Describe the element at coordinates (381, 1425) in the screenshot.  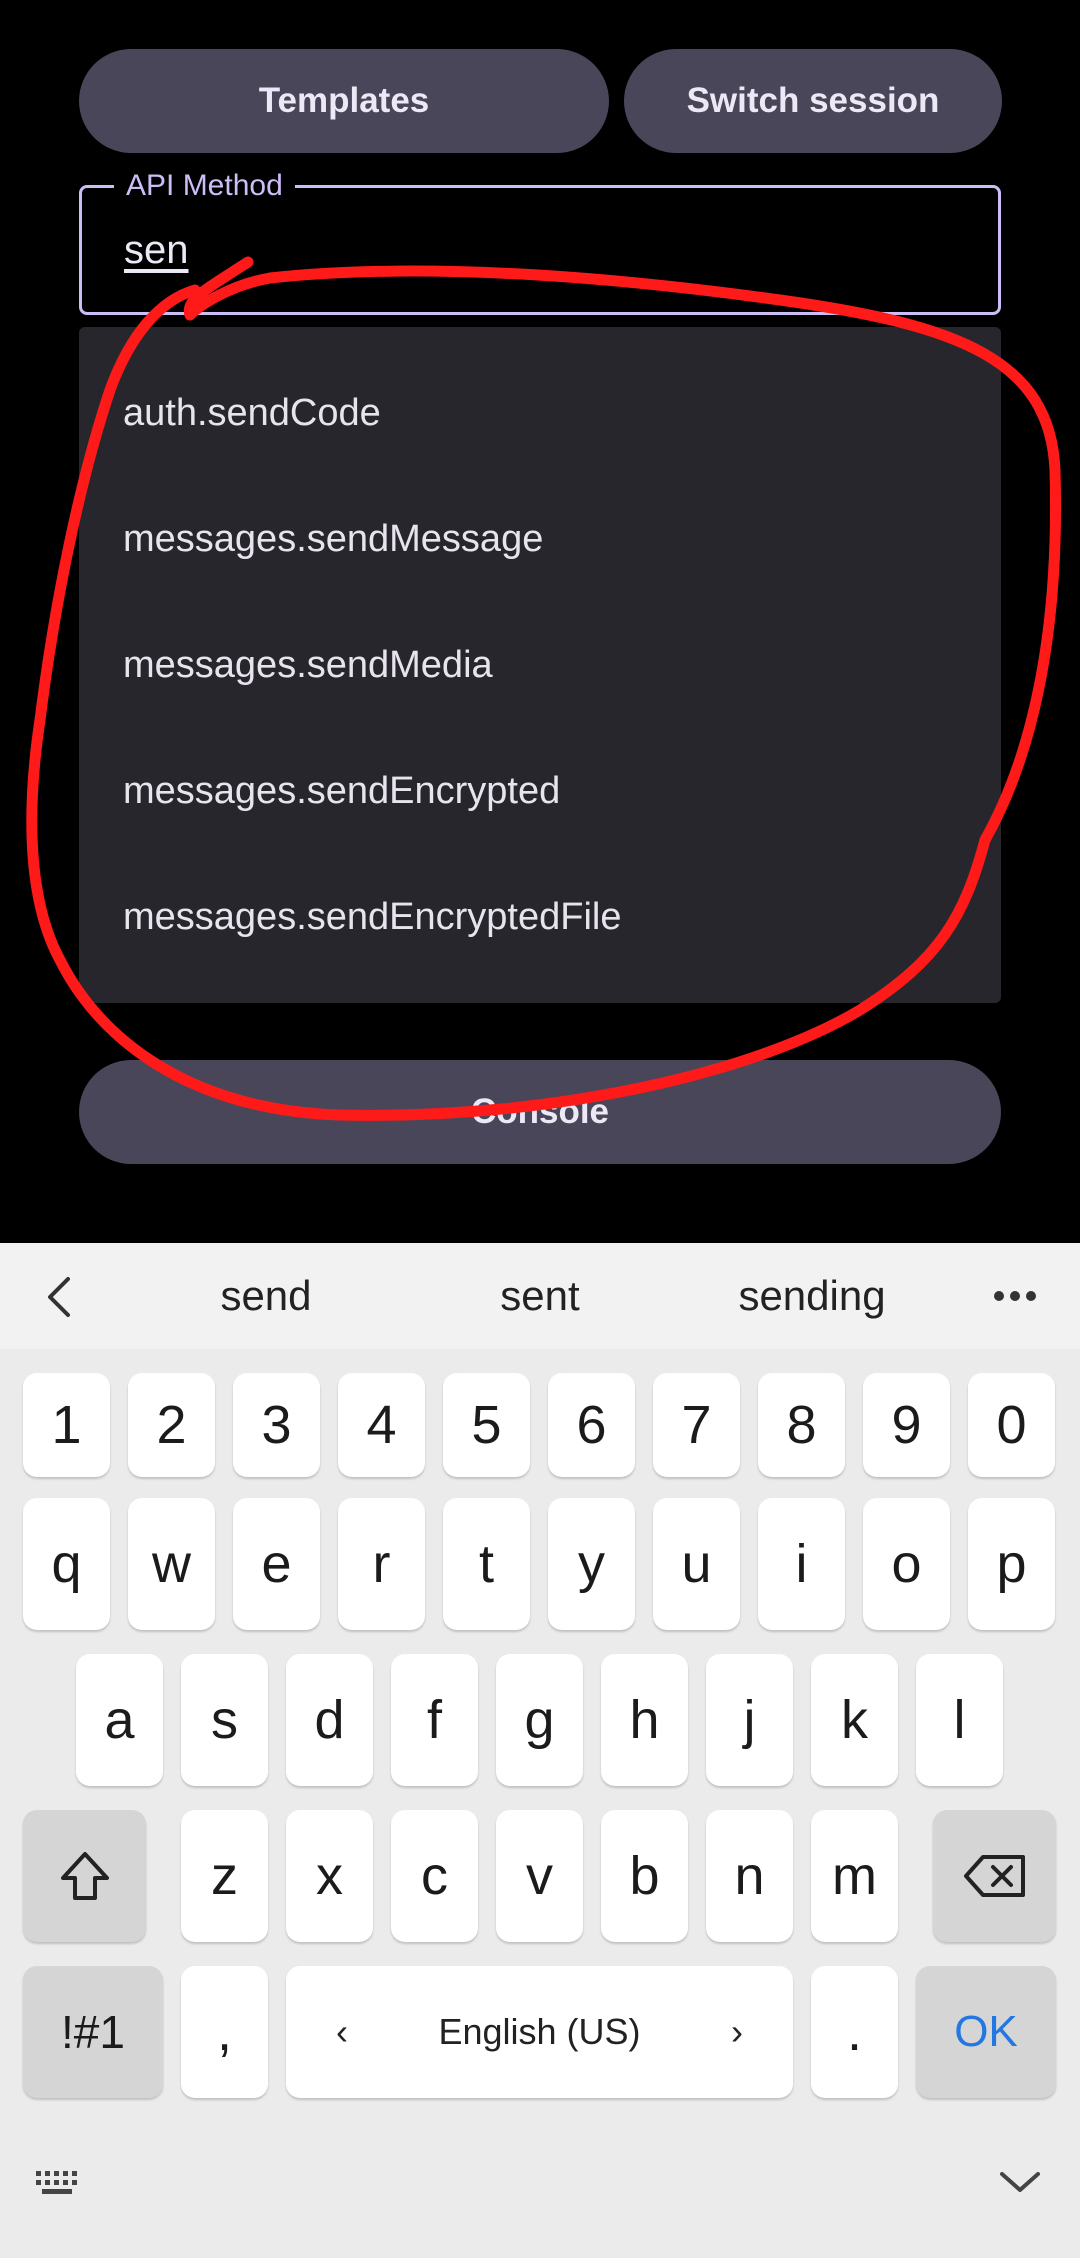
I see `key-4: 4` at that location.